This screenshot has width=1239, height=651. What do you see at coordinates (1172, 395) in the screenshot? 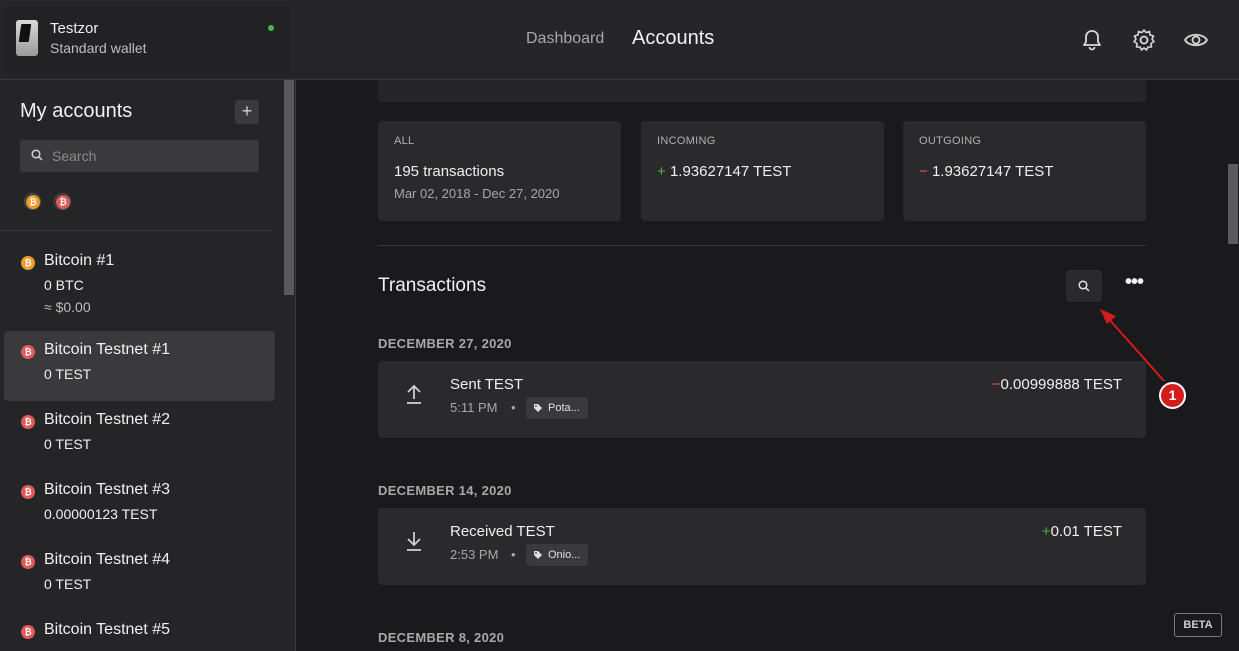
I see `annotation-badge: 1` at bounding box center [1172, 395].